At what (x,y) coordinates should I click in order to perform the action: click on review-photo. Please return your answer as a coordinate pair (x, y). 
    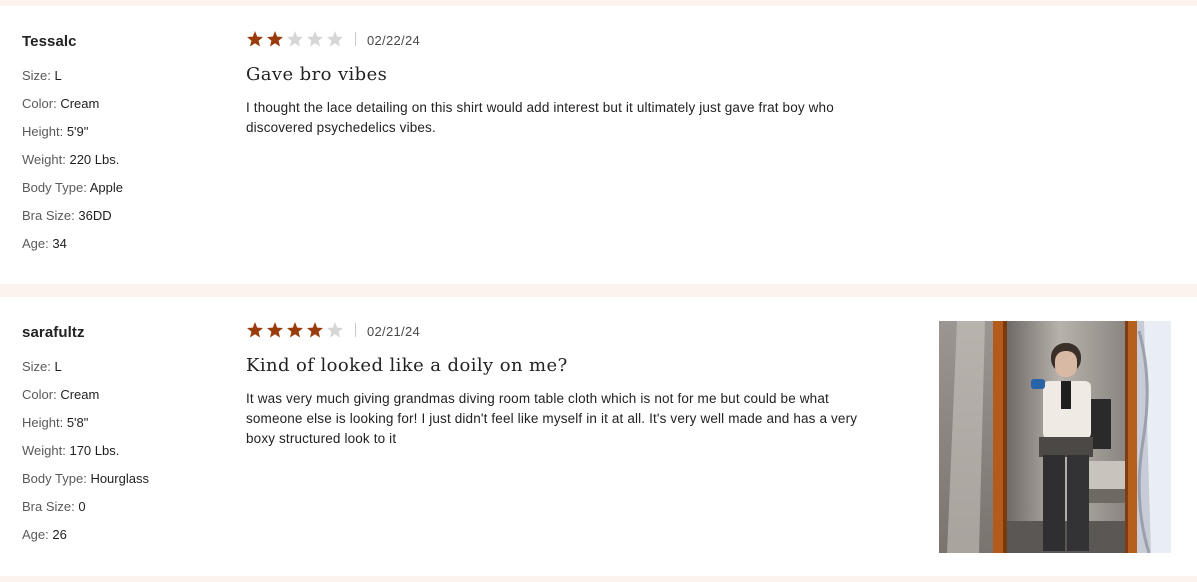
    Looking at the image, I should click on (1055, 437).